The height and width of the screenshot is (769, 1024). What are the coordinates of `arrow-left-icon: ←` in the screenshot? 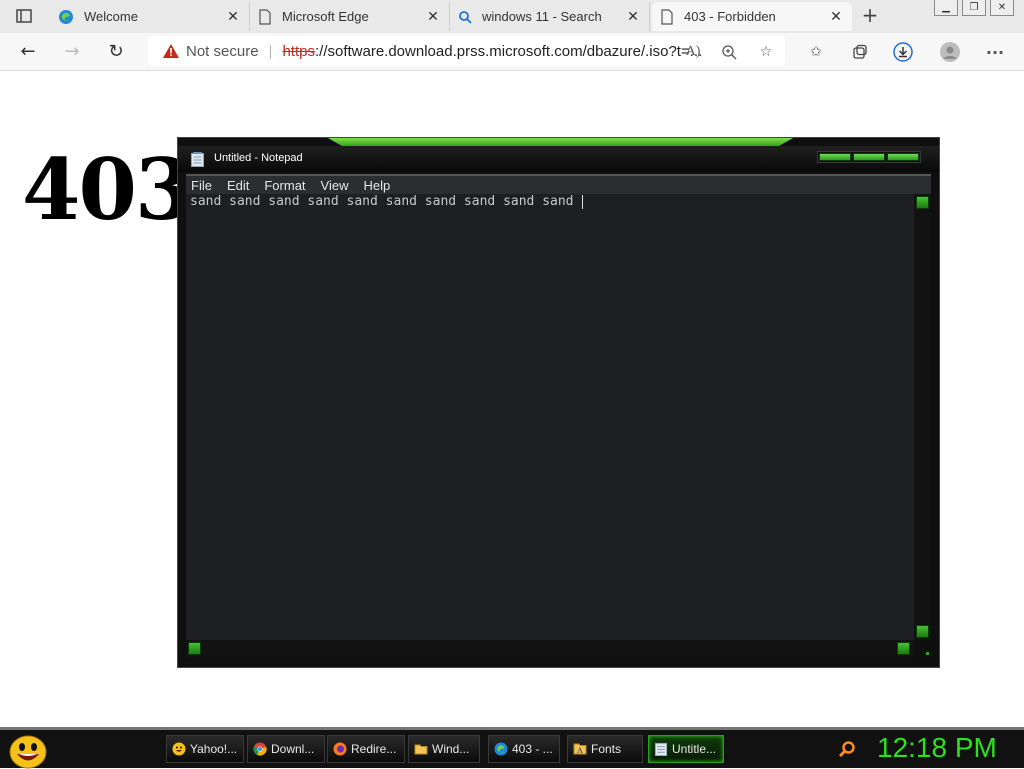 It's located at (28, 51).